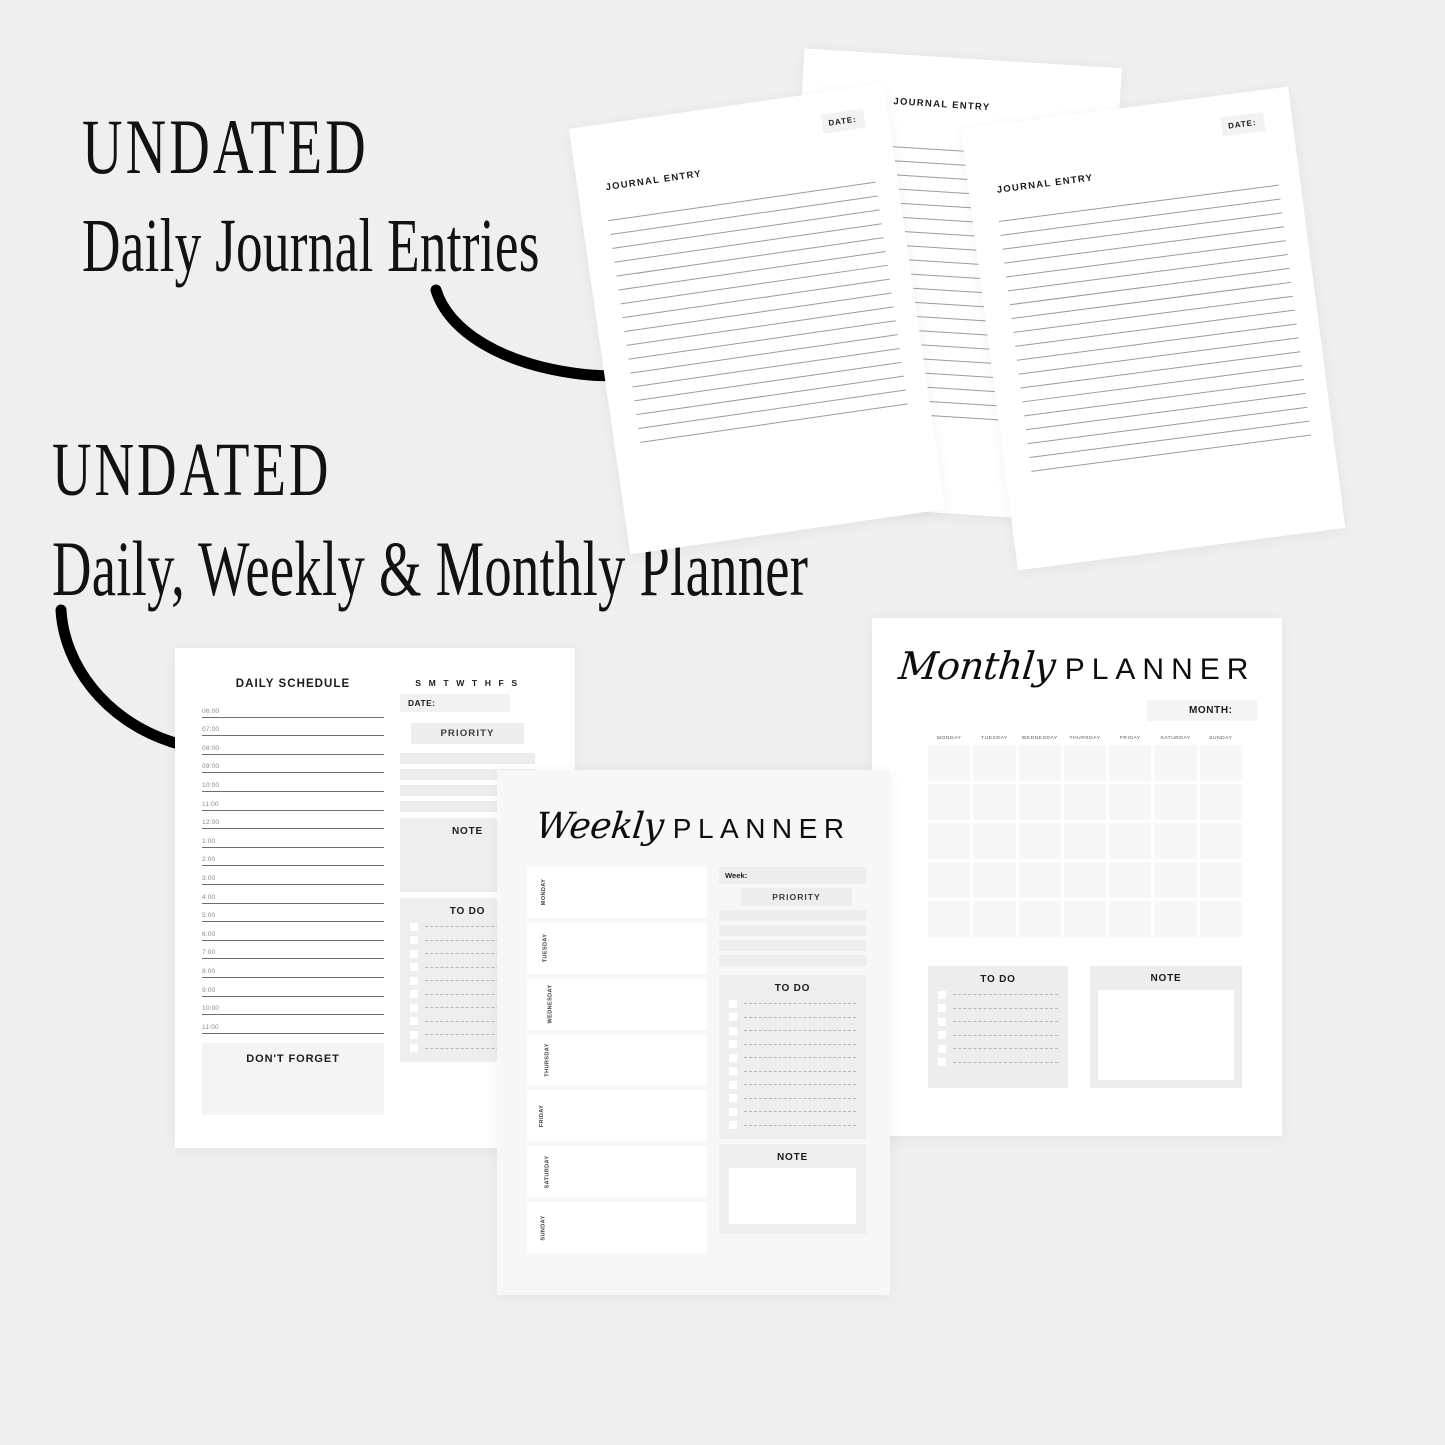 This screenshot has height=1445, width=1445. What do you see at coordinates (792, 1196) in the screenshot?
I see `weekly-note-area` at bounding box center [792, 1196].